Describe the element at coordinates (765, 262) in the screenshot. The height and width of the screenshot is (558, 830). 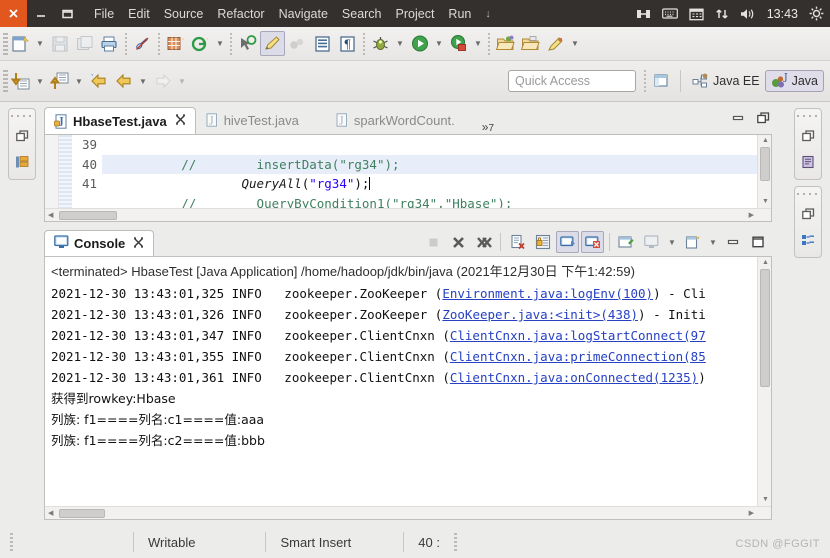
I see `console-scroll-up-arrow: ▲` at that location.